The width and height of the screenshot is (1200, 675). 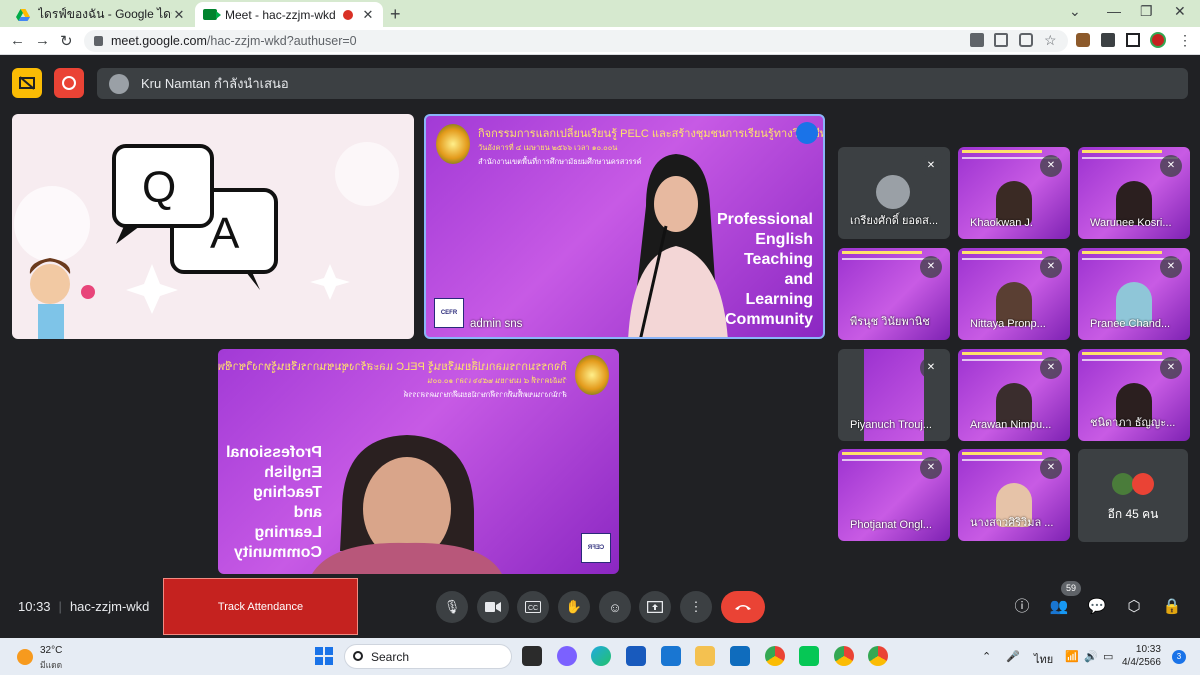 I want to click on taskbar-search: Search, so click(x=428, y=656).